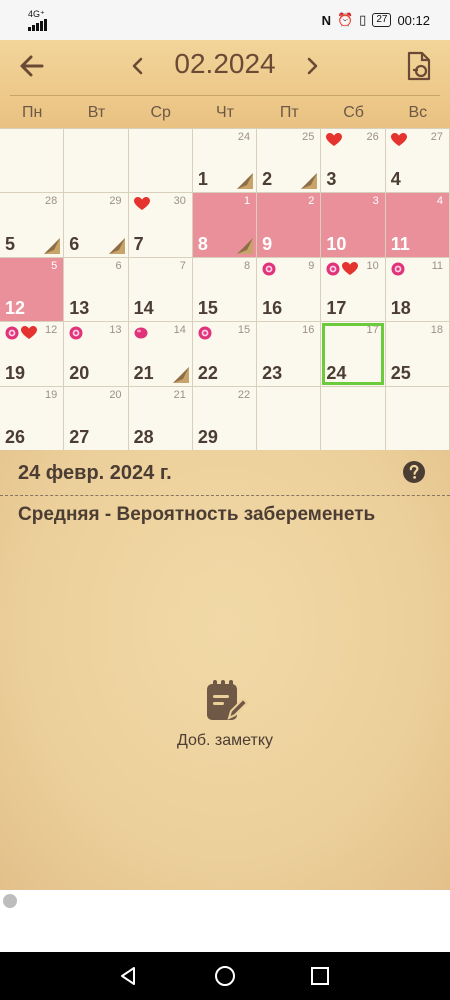 The image size is (450, 1000). I want to click on nav-home-icon, so click(225, 976).